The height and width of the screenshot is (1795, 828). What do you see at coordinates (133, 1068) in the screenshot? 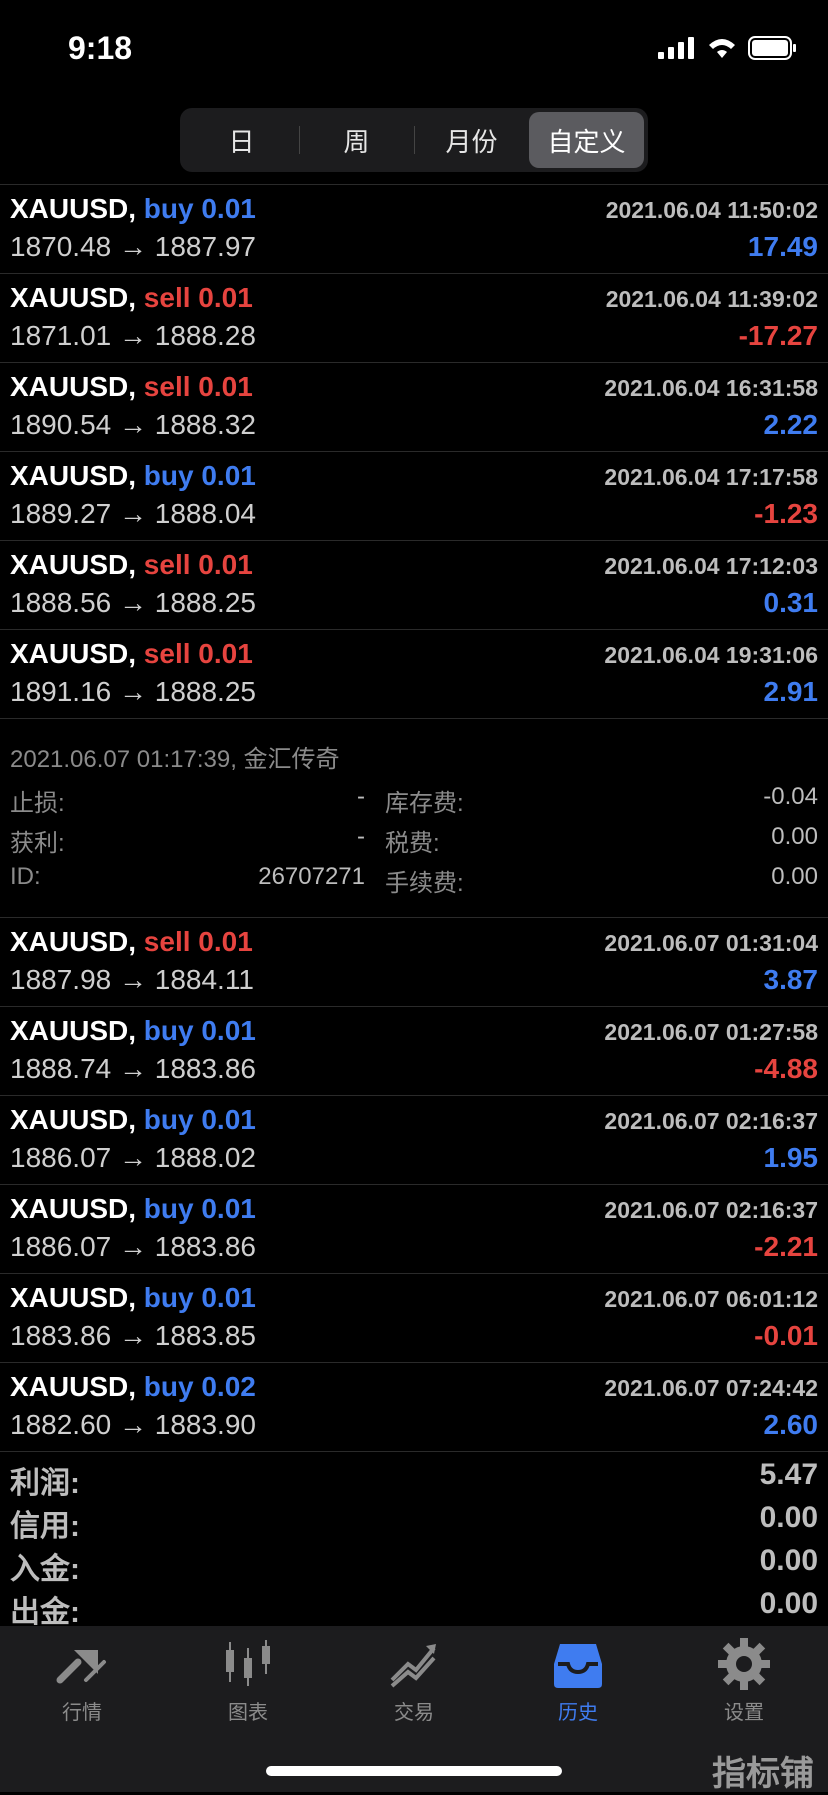
I see `trade-prices: 1888.74 → 1883.86` at bounding box center [133, 1068].